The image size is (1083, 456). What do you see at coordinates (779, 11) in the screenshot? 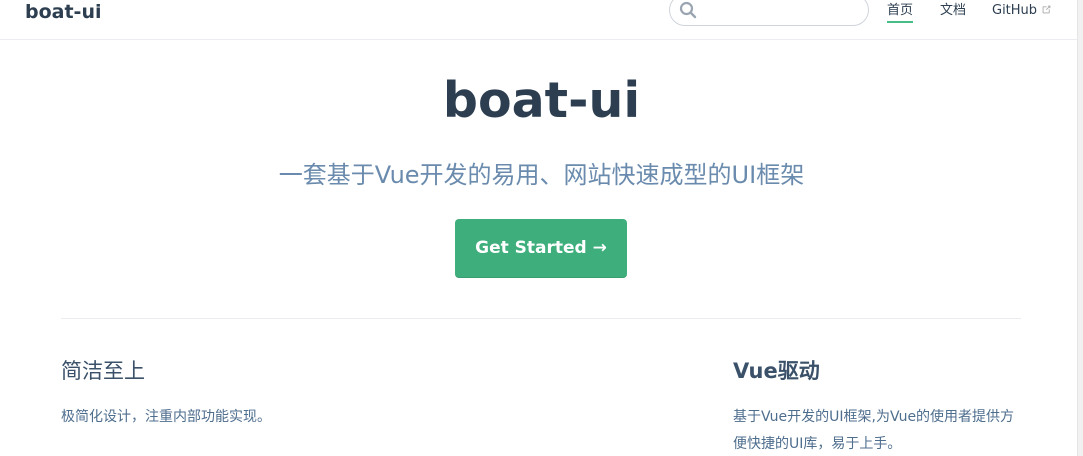
I see `search-input` at bounding box center [779, 11].